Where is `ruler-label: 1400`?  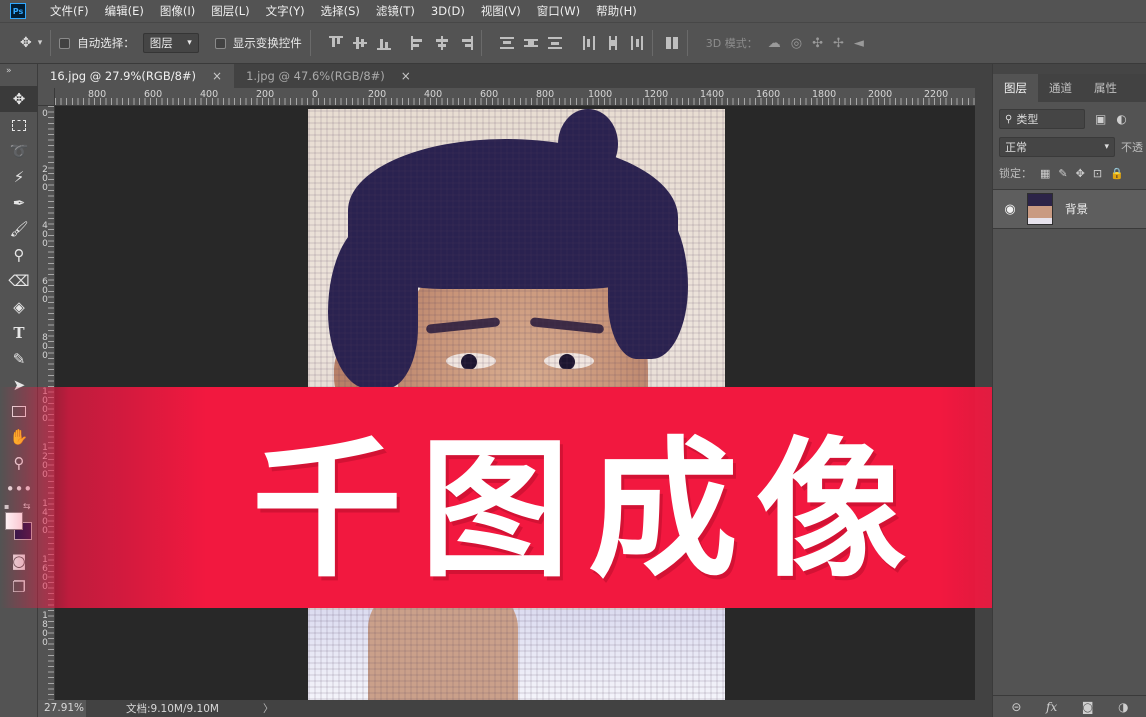 ruler-label: 1400 is located at coordinates (712, 94).